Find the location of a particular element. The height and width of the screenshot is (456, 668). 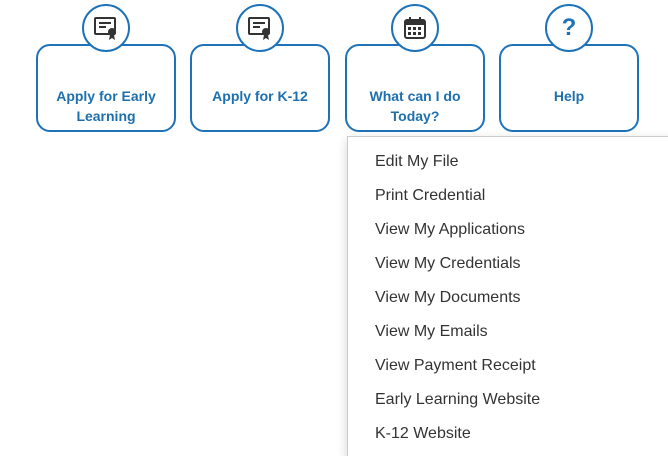

help-button: Help is located at coordinates (569, 88).